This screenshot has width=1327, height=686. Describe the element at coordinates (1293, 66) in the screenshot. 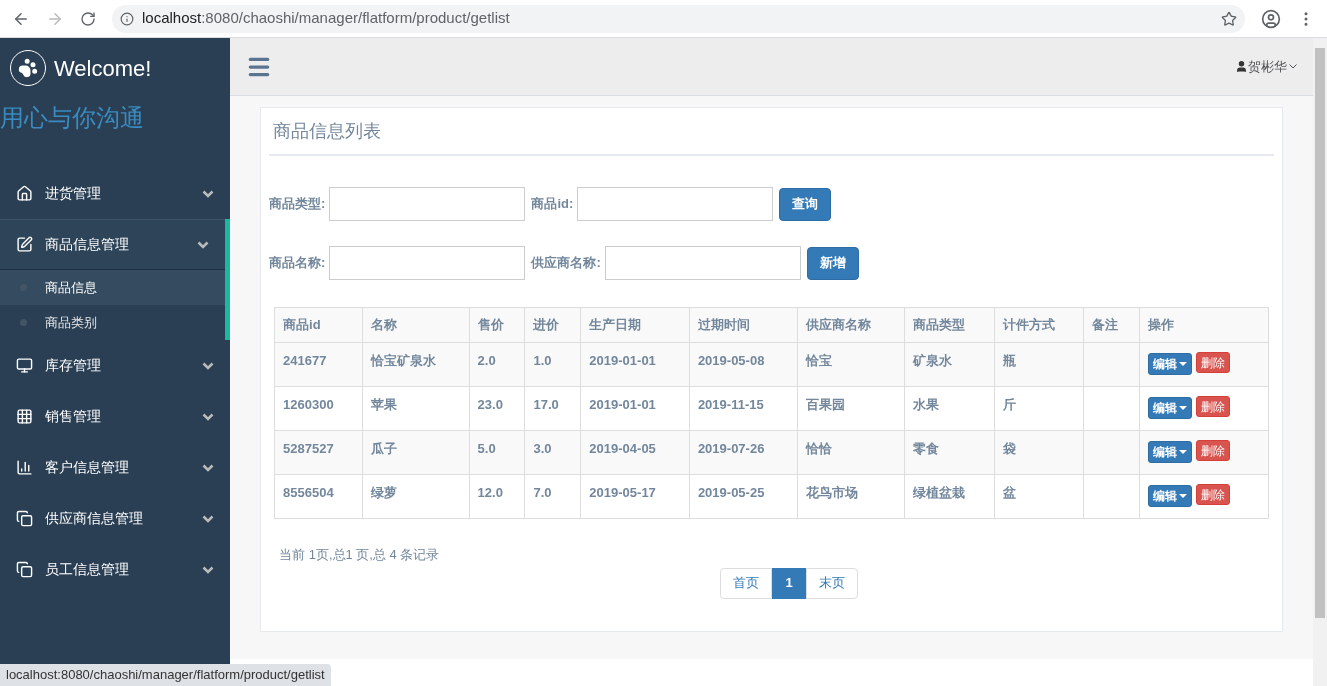

I see `caret-icon` at that location.